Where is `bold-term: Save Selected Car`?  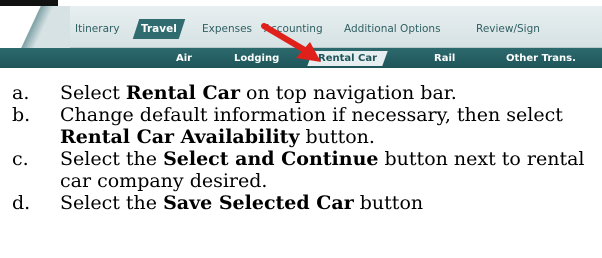
bold-term: Save Selected Car is located at coordinates (258, 203).